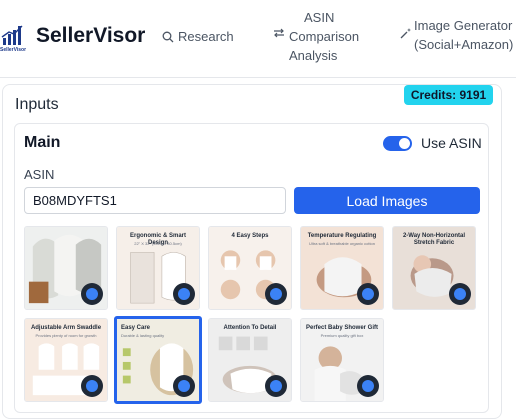 This screenshot has height=419, width=516. I want to click on nav-image-label-line2: (Social+Amazon), so click(464, 44).